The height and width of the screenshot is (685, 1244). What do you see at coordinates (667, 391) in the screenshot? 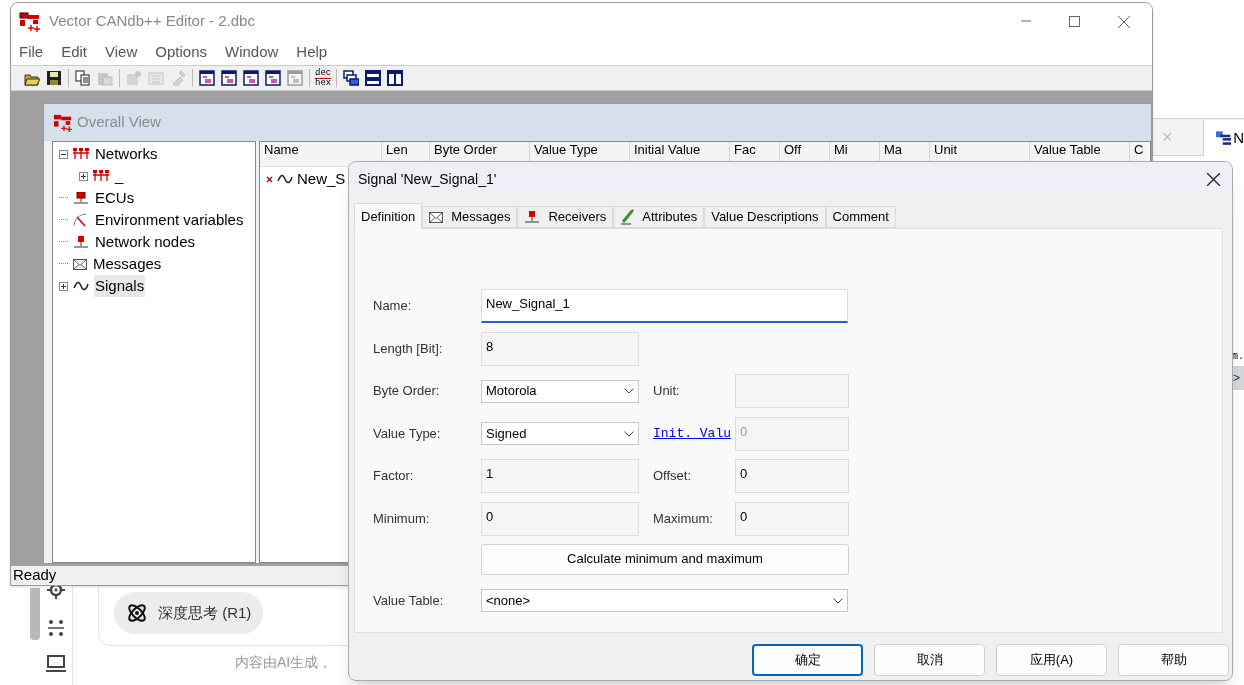
I see `field-label: Unit:` at bounding box center [667, 391].